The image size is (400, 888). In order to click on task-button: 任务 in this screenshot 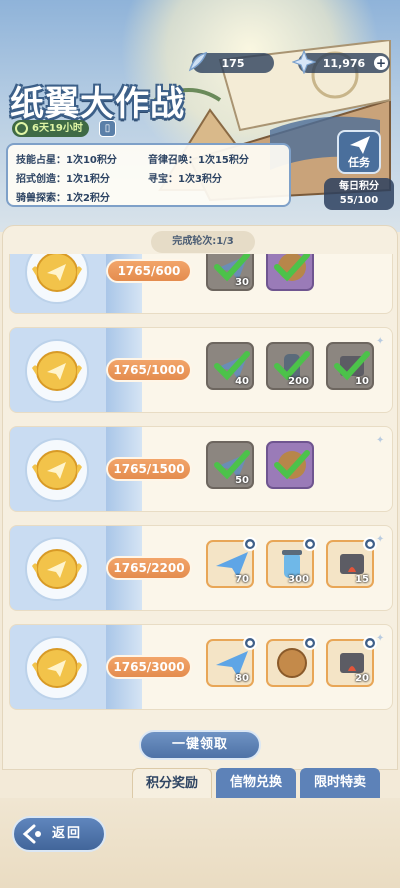, I will do `click(359, 152)`.